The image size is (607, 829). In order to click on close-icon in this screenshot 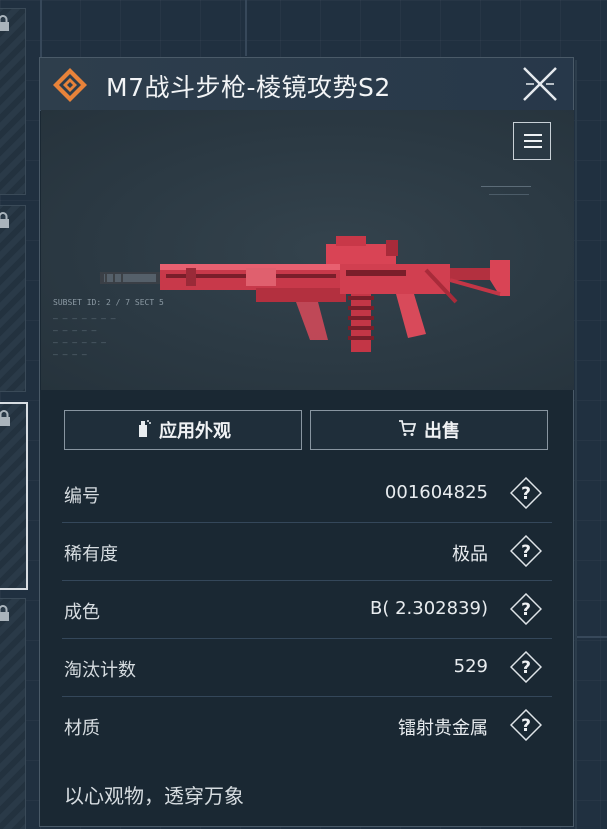, I will do `click(540, 84)`.